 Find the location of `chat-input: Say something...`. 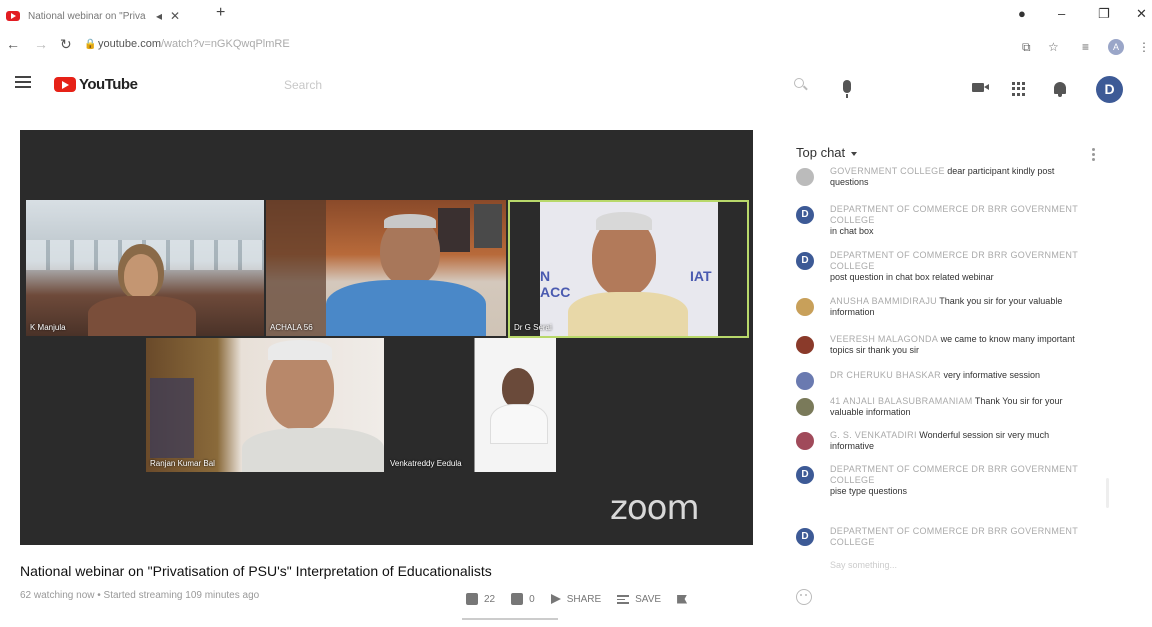

chat-input: Say something... is located at coordinates (863, 565).